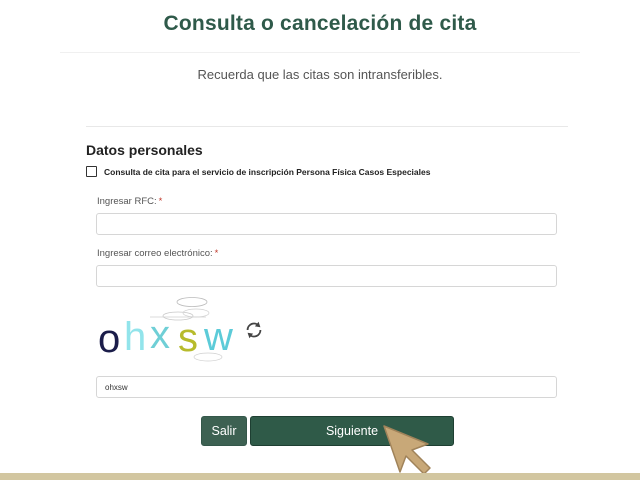 Image resolution: width=640 pixels, height=480 pixels. Describe the element at coordinates (218, 337) in the screenshot. I see `svg-text: w` at that location.